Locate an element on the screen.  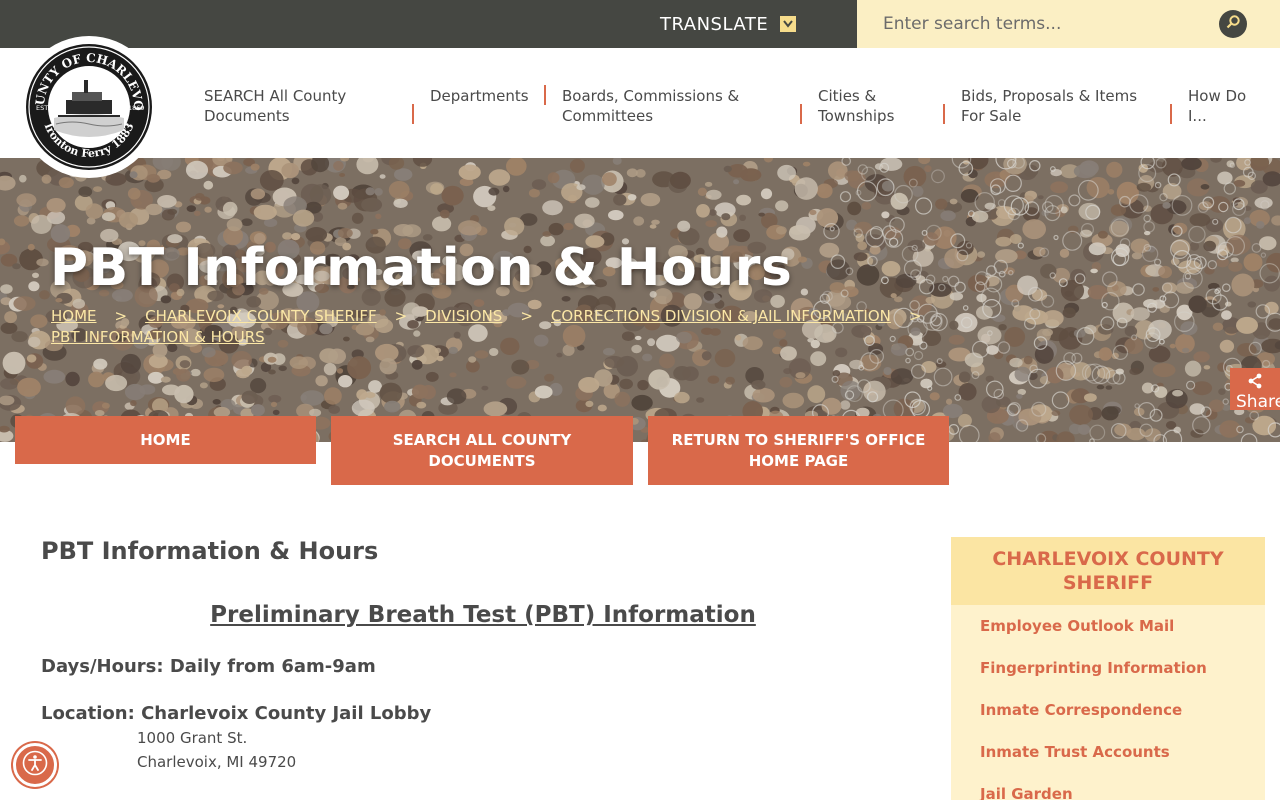
share-button: Share is located at coordinates (1255, 389).